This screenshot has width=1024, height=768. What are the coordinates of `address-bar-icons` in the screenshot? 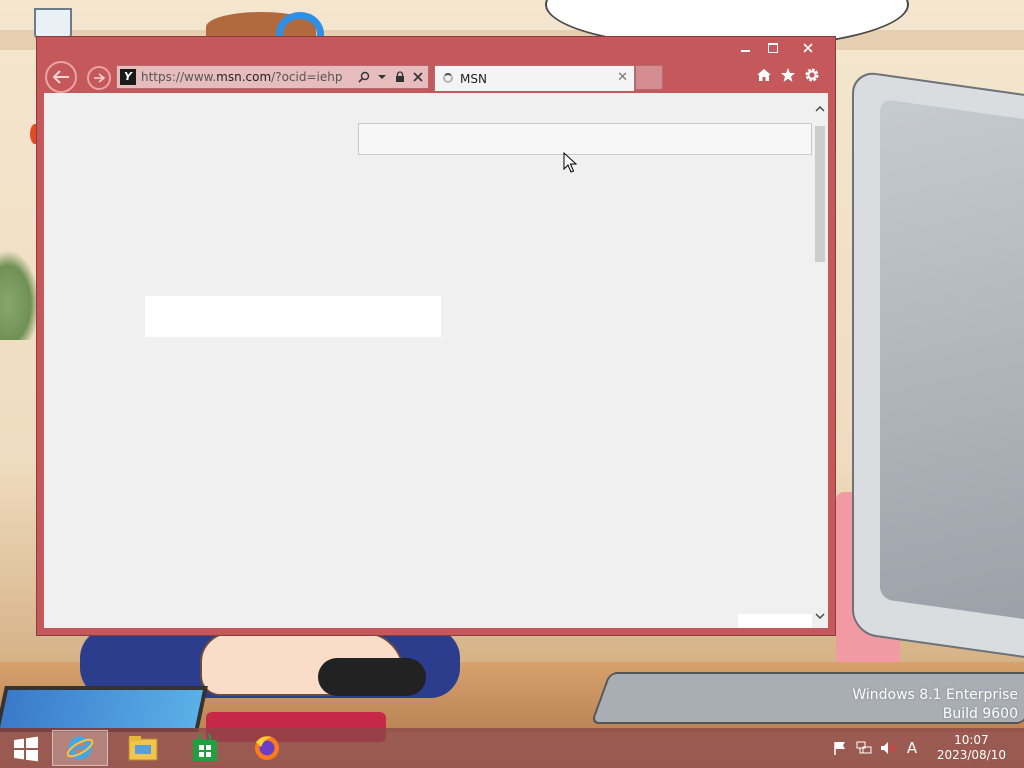 It's located at (391, 77).